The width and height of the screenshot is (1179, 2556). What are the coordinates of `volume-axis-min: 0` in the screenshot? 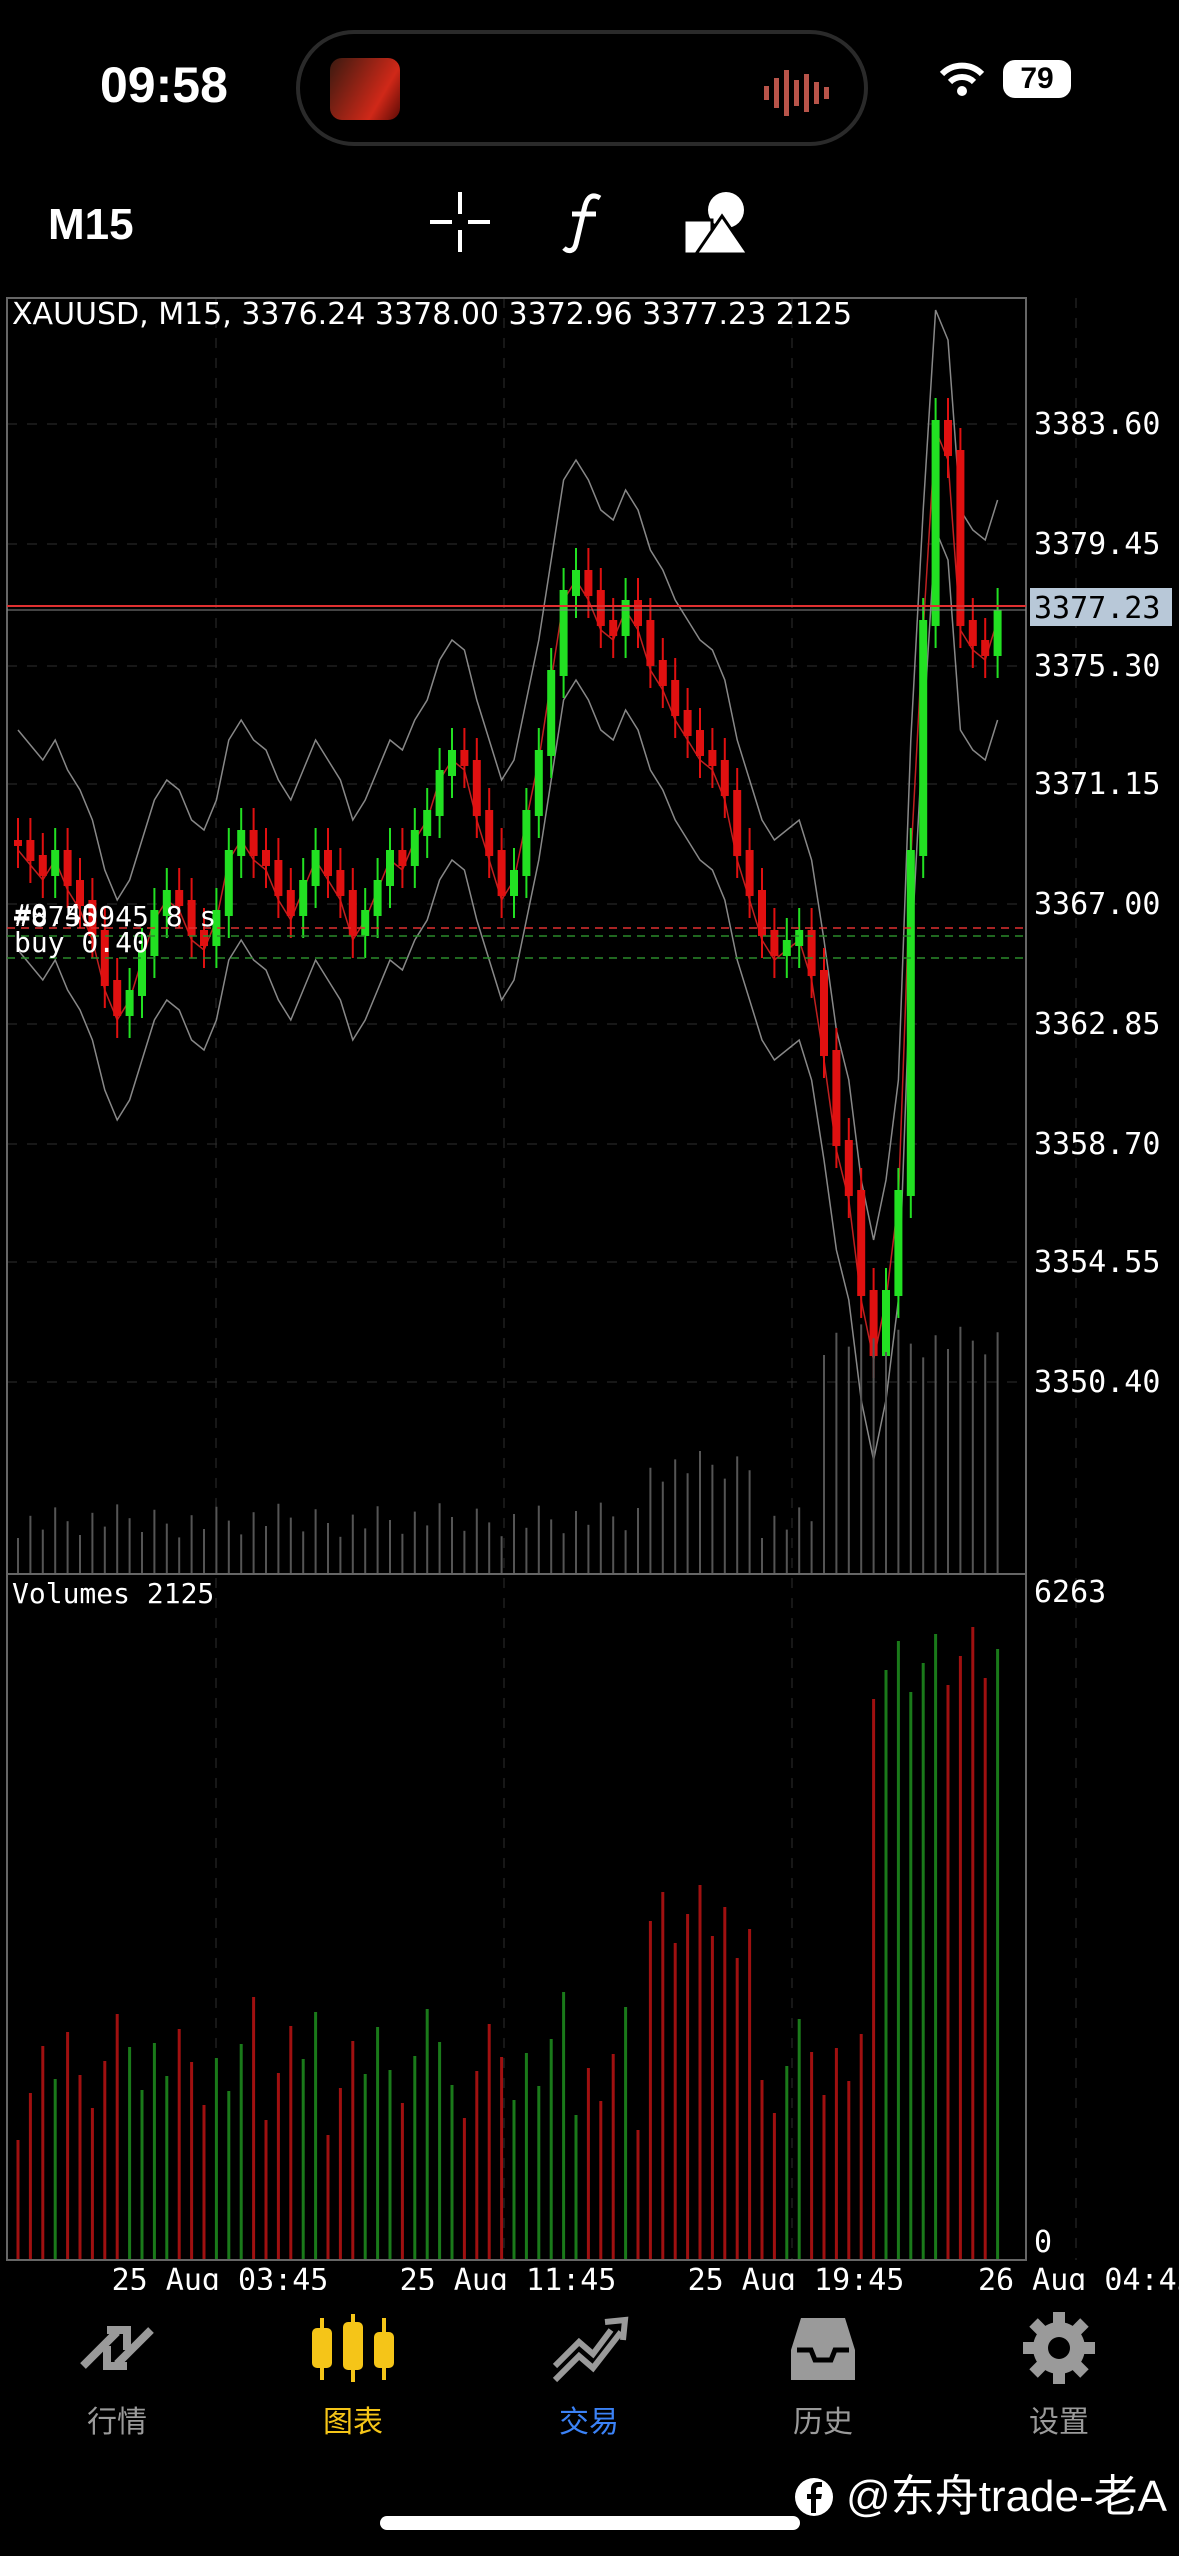 It's located at (1043, 2242).